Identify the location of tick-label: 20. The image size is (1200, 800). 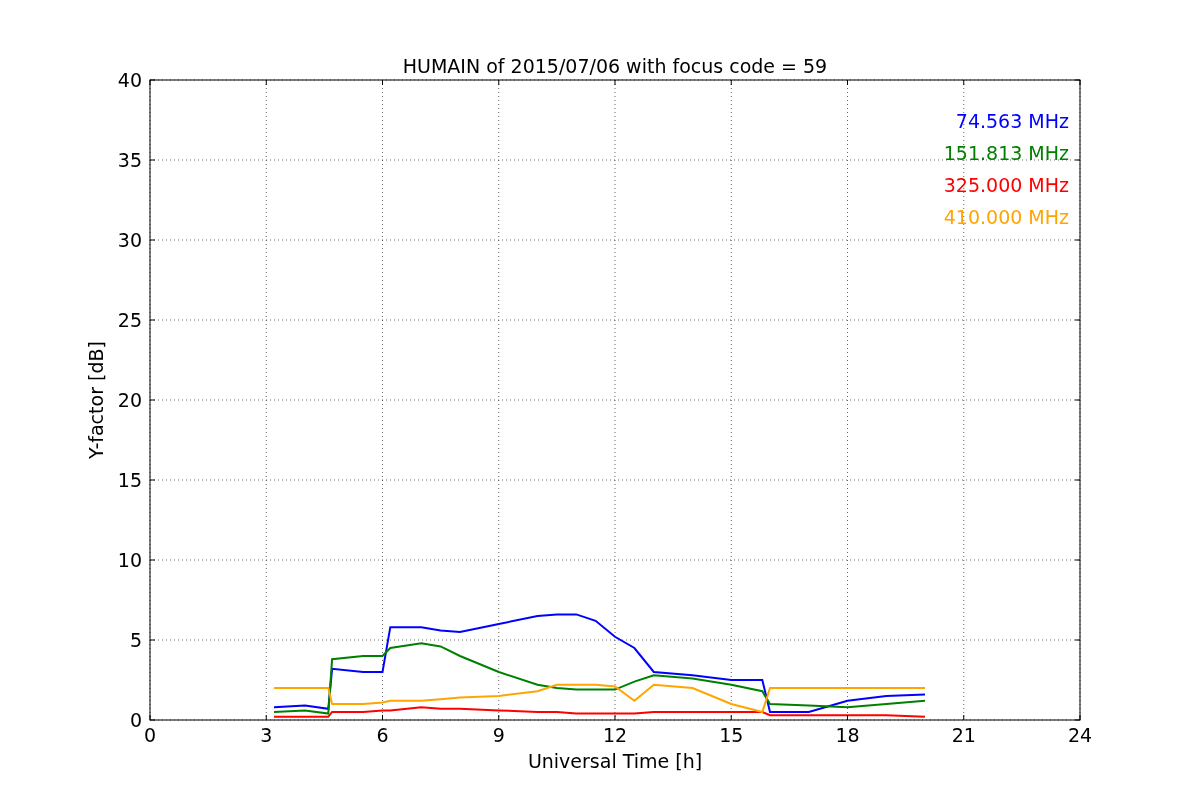
(129, 400).